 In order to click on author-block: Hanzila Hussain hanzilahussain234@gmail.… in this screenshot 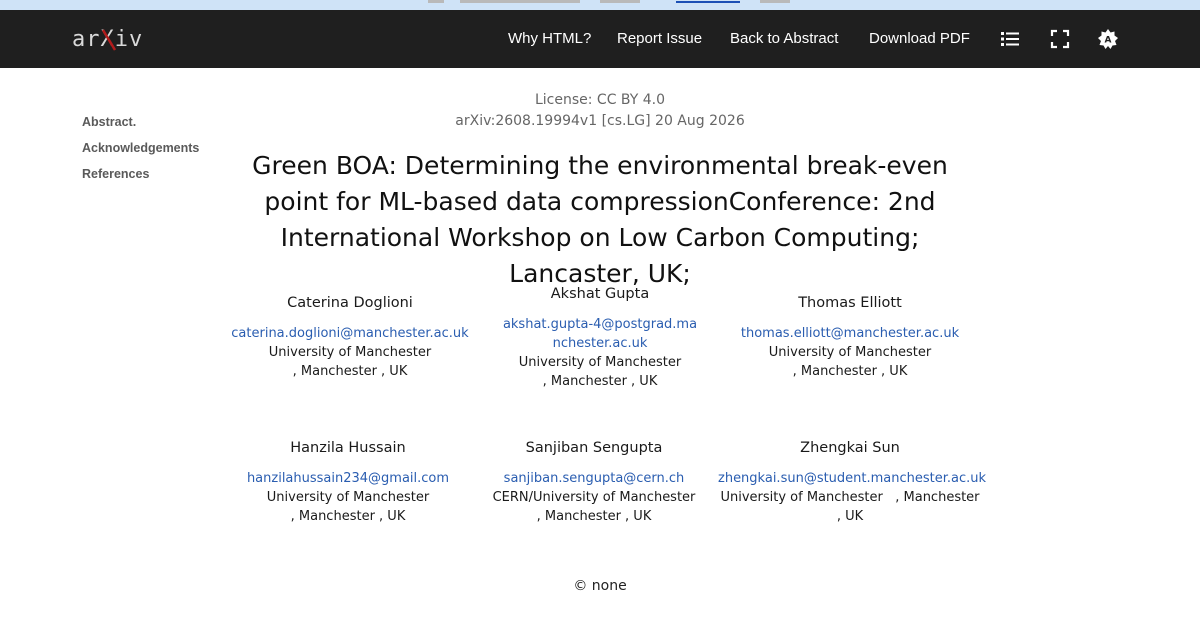, I will do `click(348, 482)`.